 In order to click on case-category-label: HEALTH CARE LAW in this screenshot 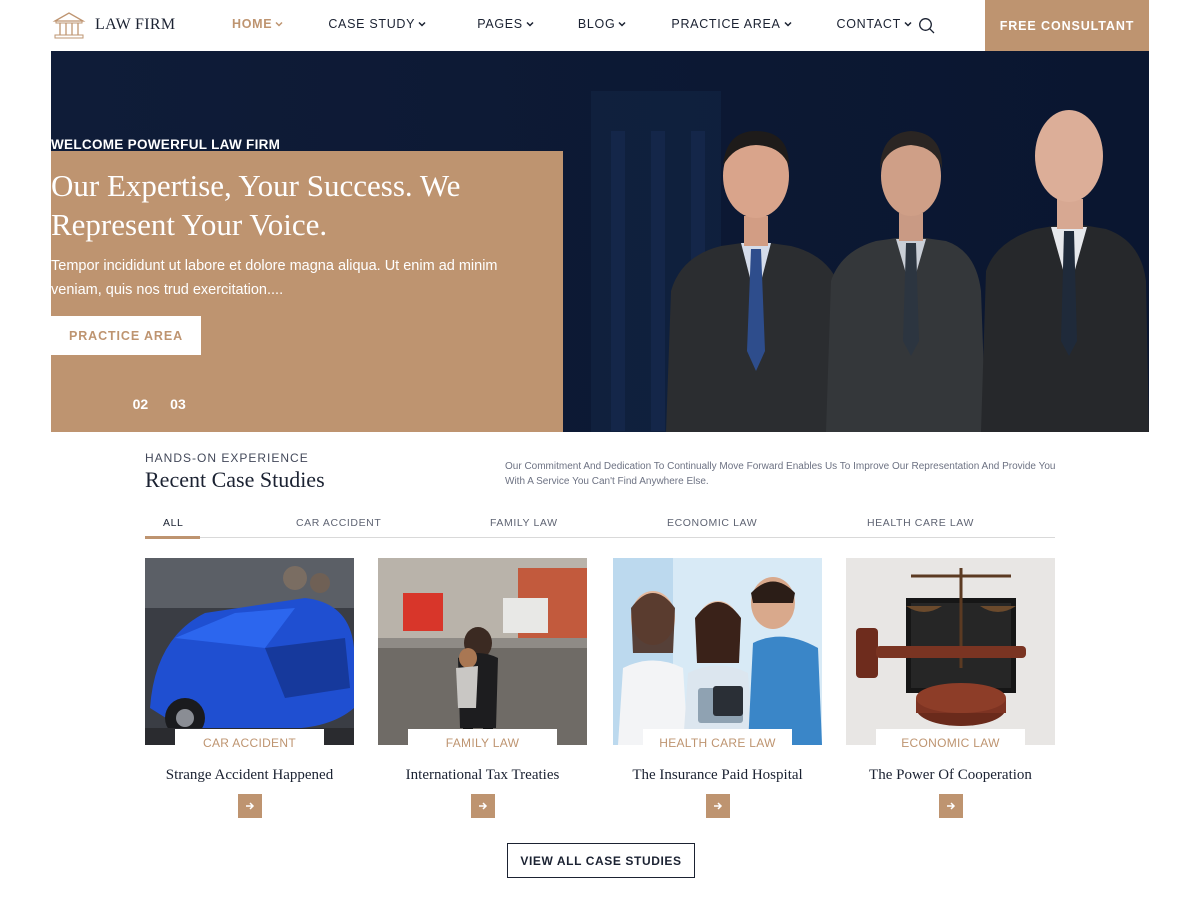, I will do `click(717, 743)`.